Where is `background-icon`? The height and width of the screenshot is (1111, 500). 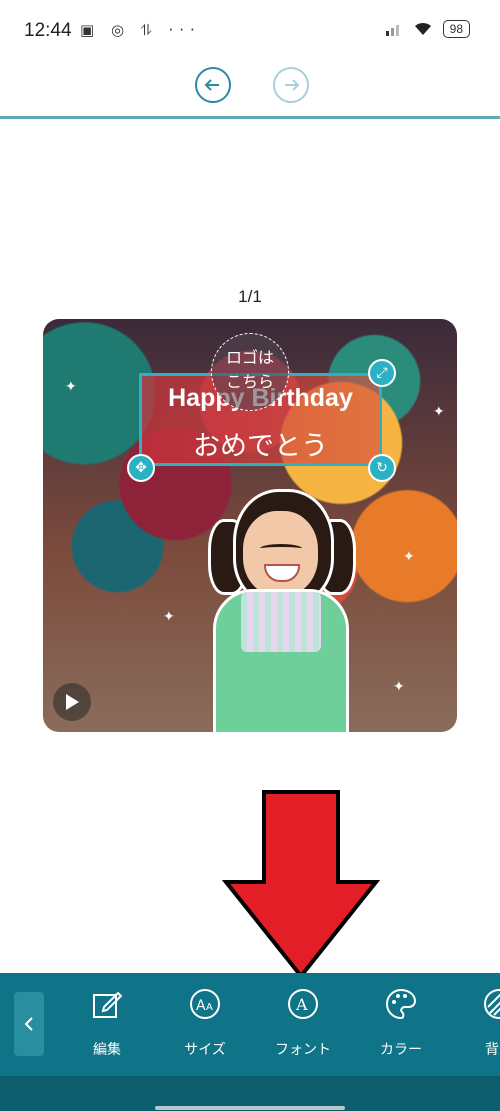 background-icon is located at coordinates (492, 1004).